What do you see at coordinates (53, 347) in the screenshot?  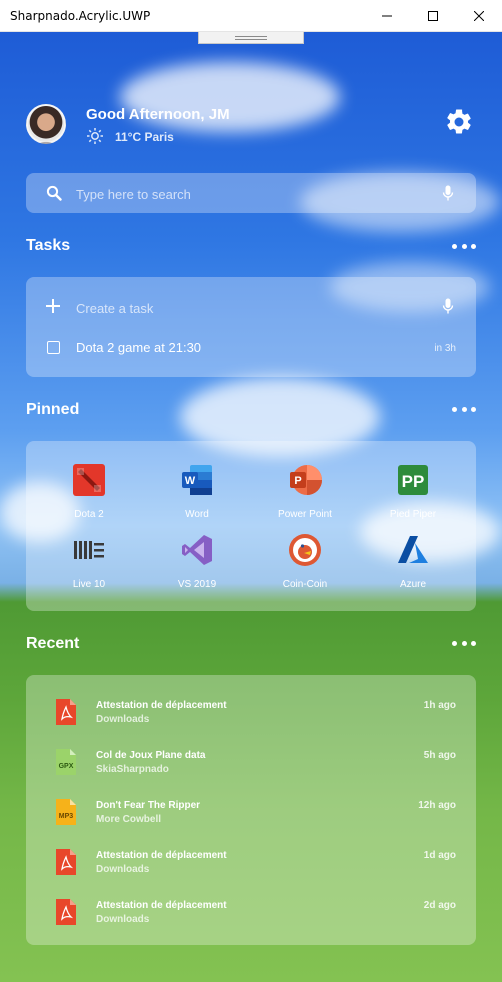 I see `task-checkbox` at bounding box center [53, 347].